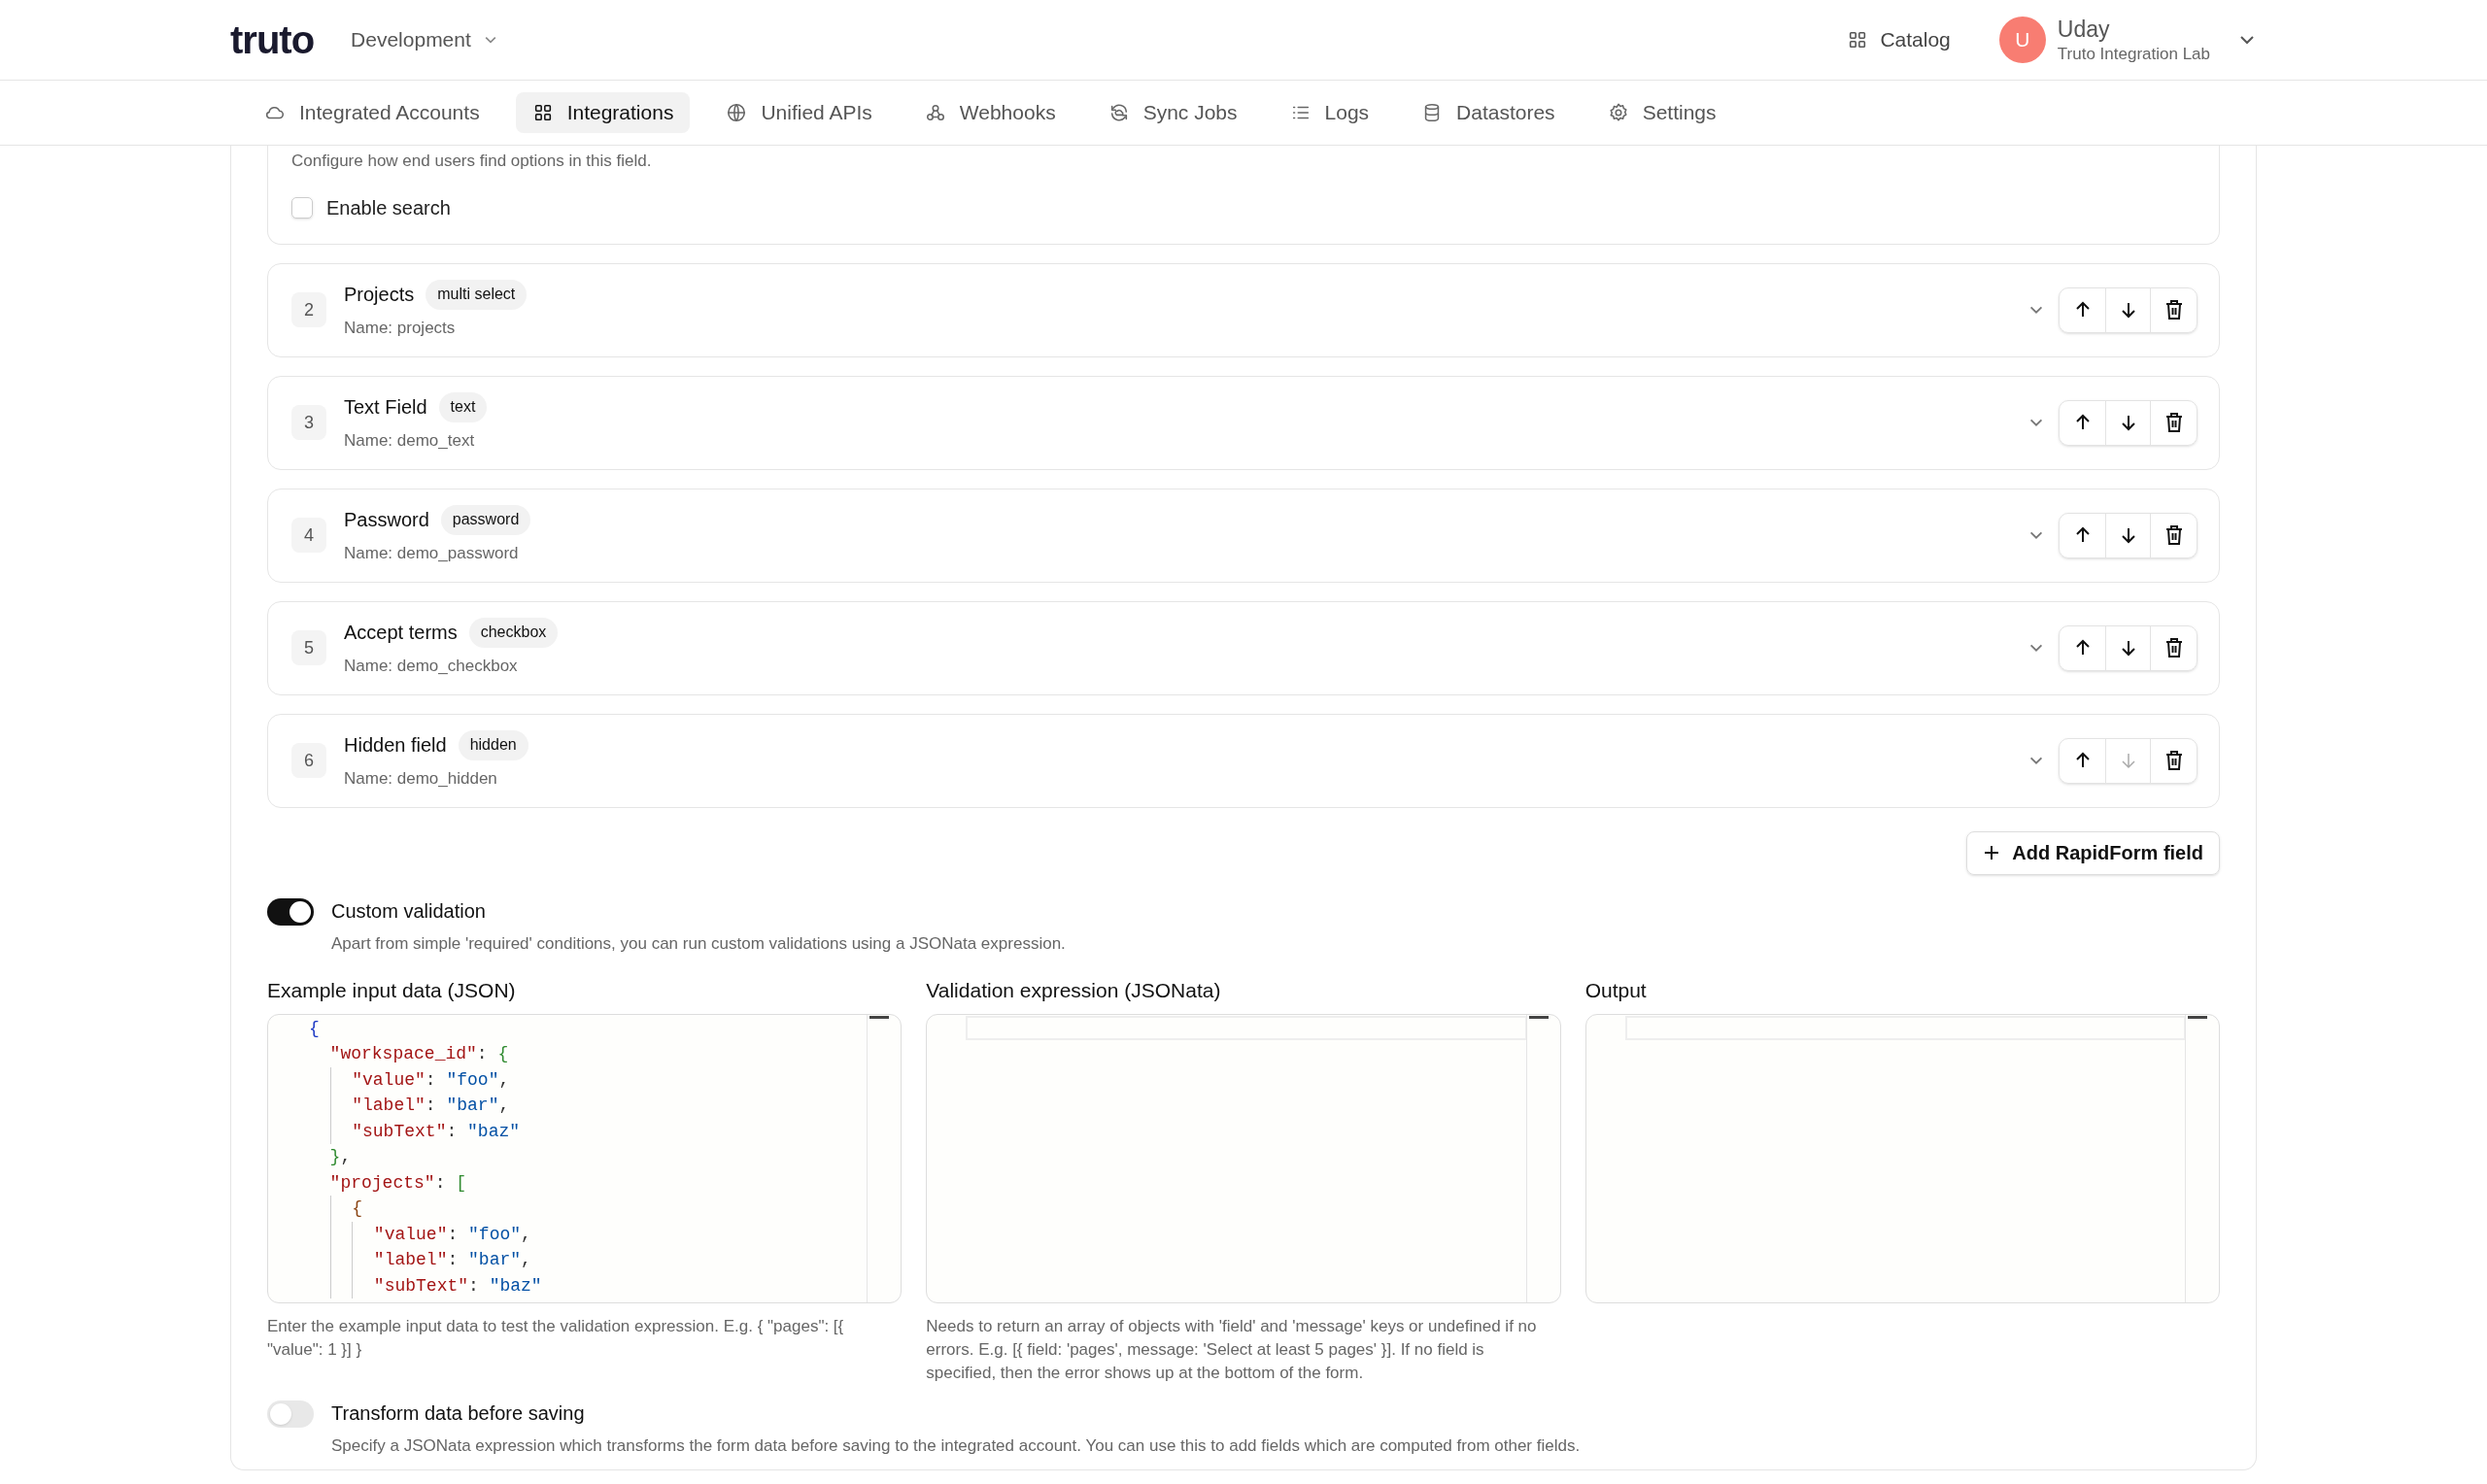  What do you see at coordinates (1992, 852) in the screenshot?
I see `plus-icon` at bounding box center [1992, 852].